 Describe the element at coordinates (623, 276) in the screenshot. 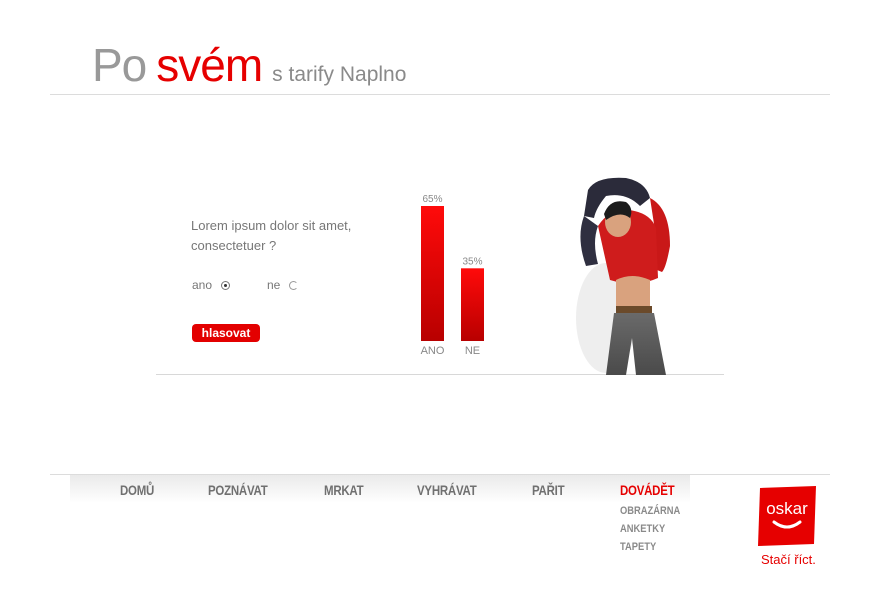

I see `person-image` at that location.